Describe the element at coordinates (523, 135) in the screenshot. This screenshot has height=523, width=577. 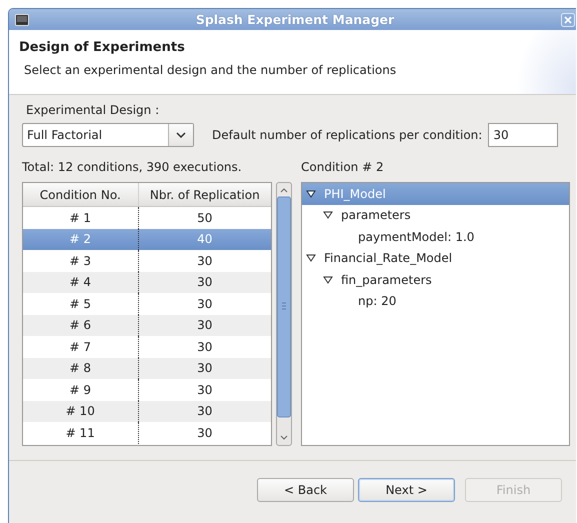
I see `replications-field: 30` at that location.